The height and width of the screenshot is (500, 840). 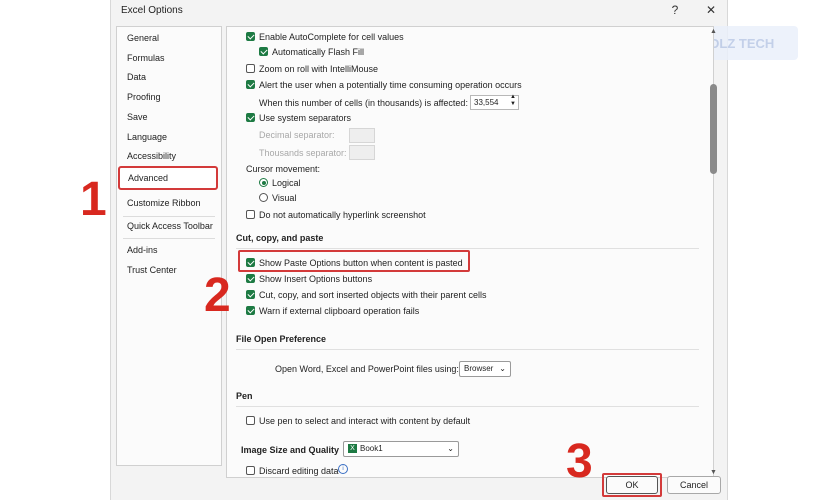 What do you see at coordinates (93, 199) in the screenshot?
I see `step-number-1: 1` at bounding box center [93, 199].